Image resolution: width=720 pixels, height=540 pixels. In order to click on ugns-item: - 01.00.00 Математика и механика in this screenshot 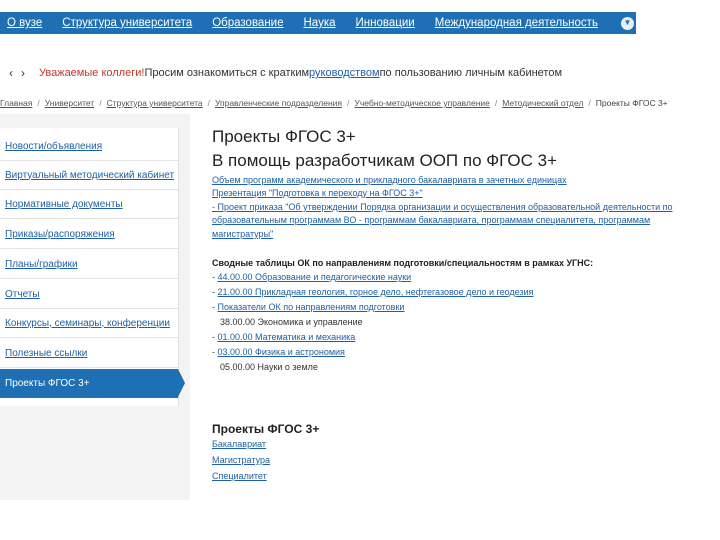, I will do `click(283, 337)`.